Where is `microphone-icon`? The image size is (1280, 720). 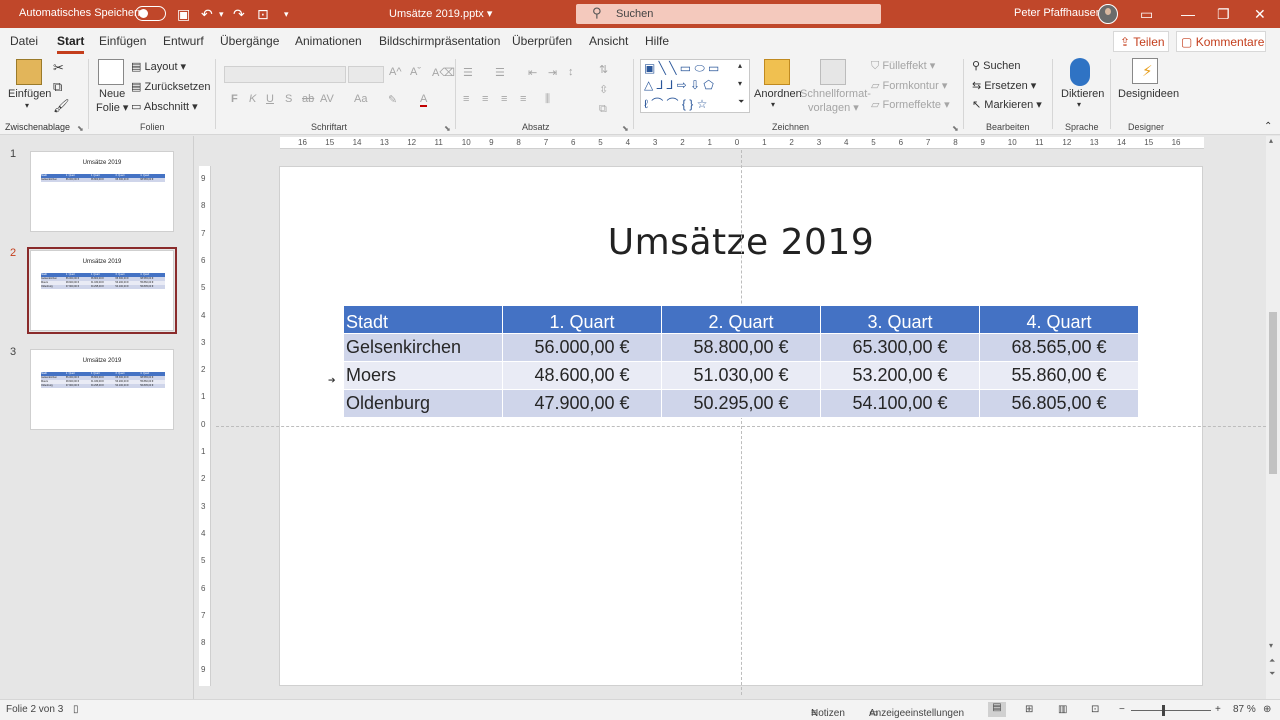 microphone-icon is located at coordinates (1080, 72).